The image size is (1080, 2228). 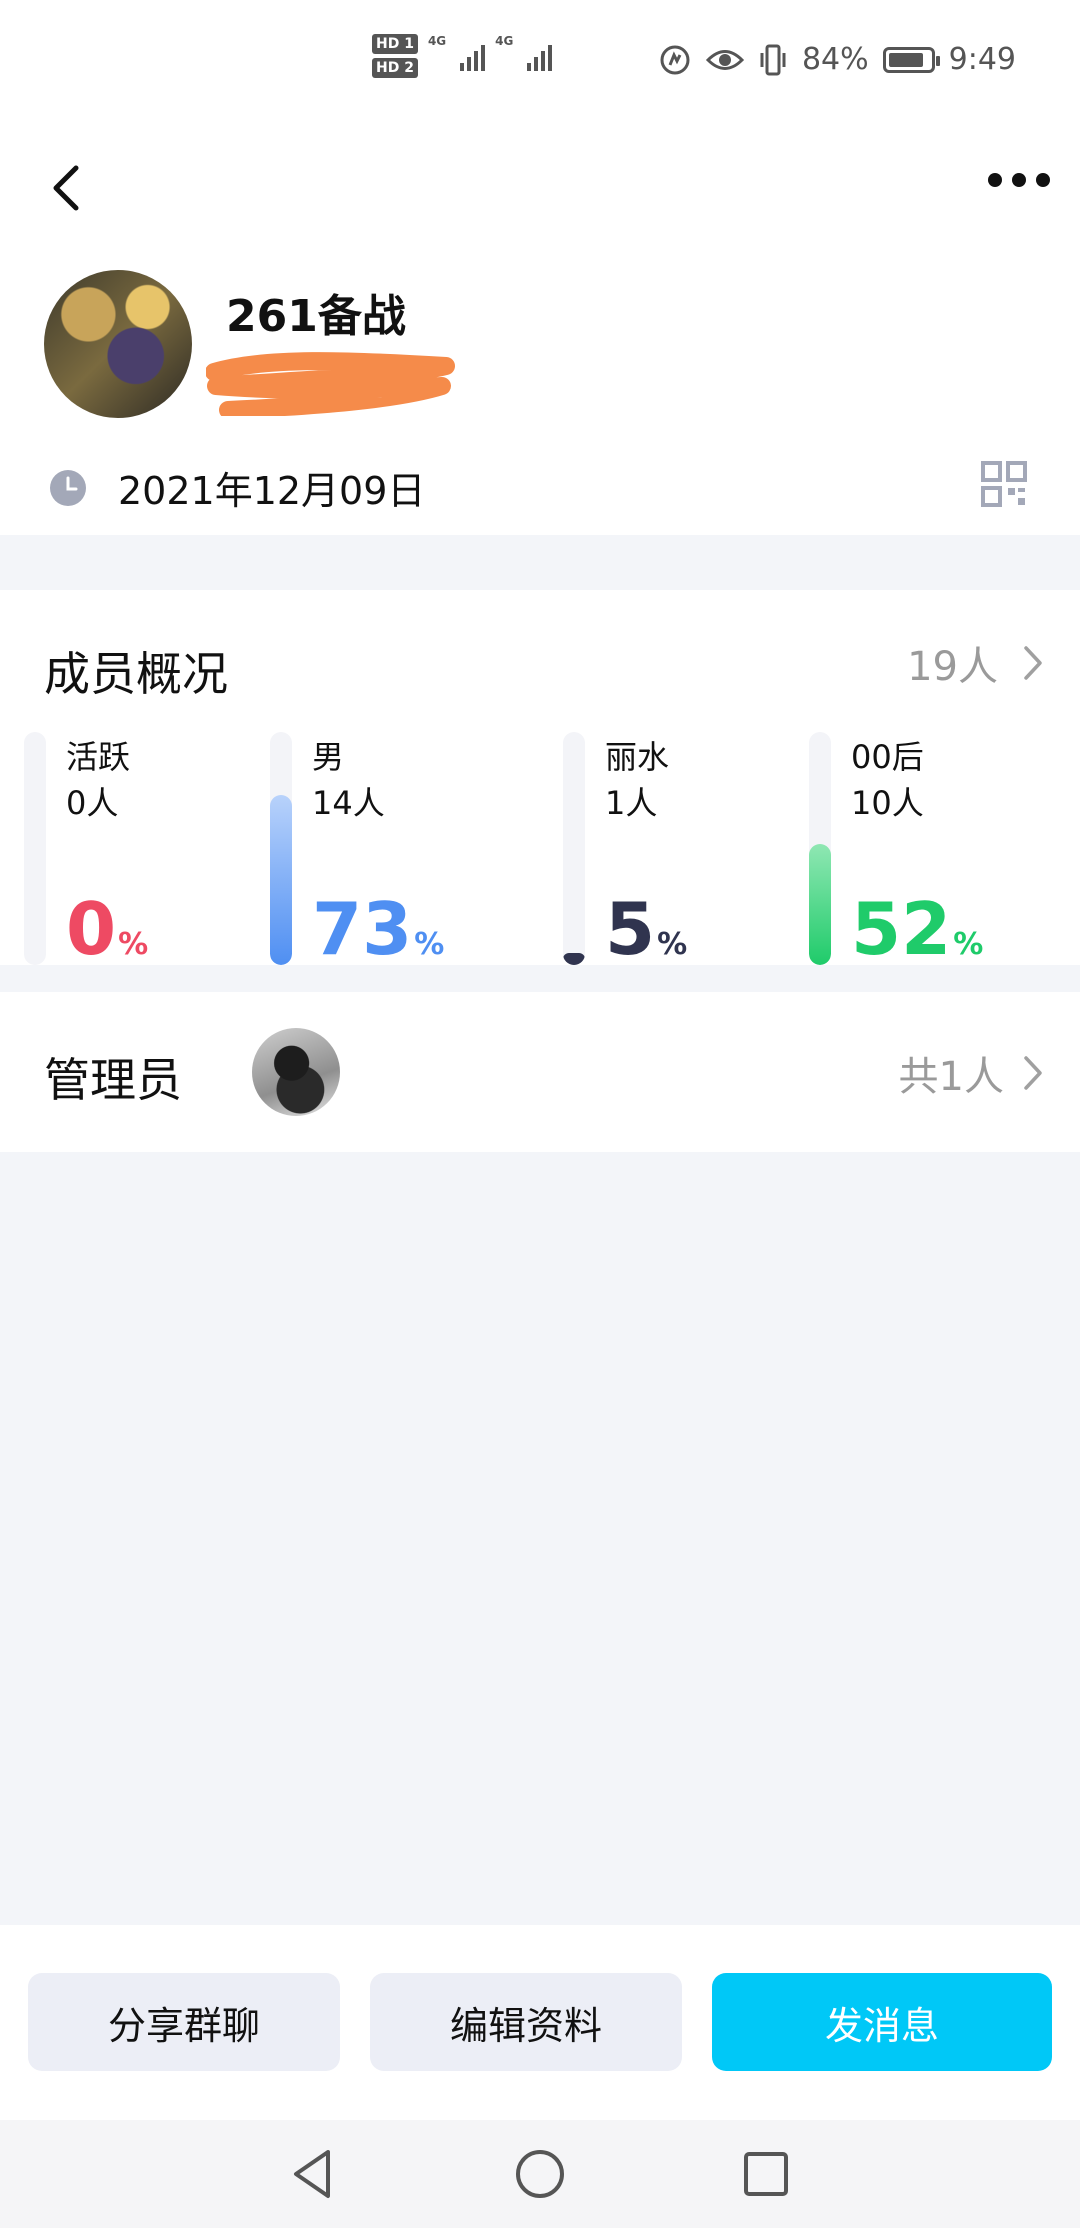 What do you see at coordinates (68, 487) in the screenshot?
I see `clock-icon` at bounding box center [68, 487].